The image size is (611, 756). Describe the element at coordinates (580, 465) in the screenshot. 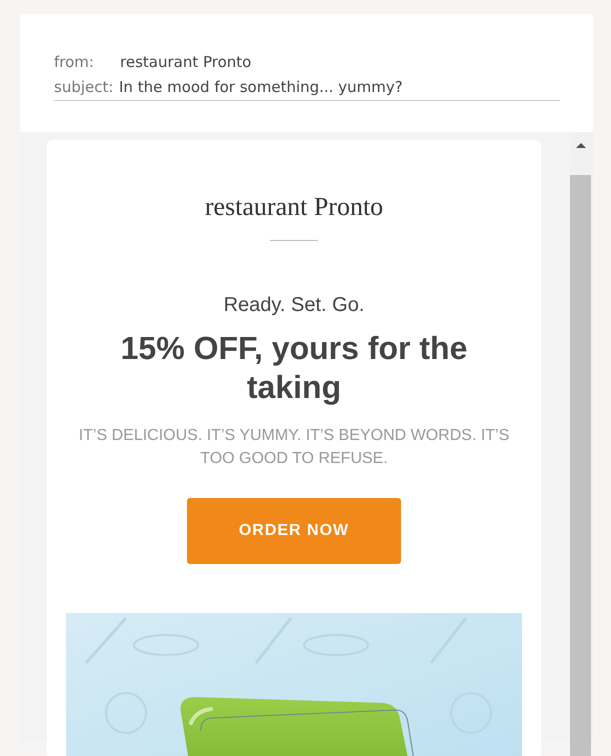

I see `scrollbar-thumb` at that location.